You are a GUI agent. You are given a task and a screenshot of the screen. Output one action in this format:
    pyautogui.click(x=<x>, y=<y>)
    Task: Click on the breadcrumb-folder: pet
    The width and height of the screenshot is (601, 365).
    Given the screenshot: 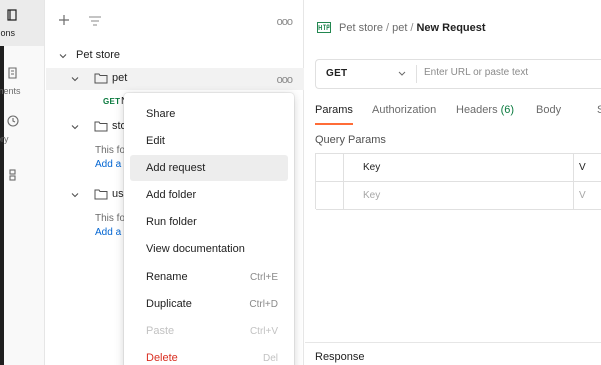 What is the action you would take?
    pyautogui.click(x=399, y=28)
    